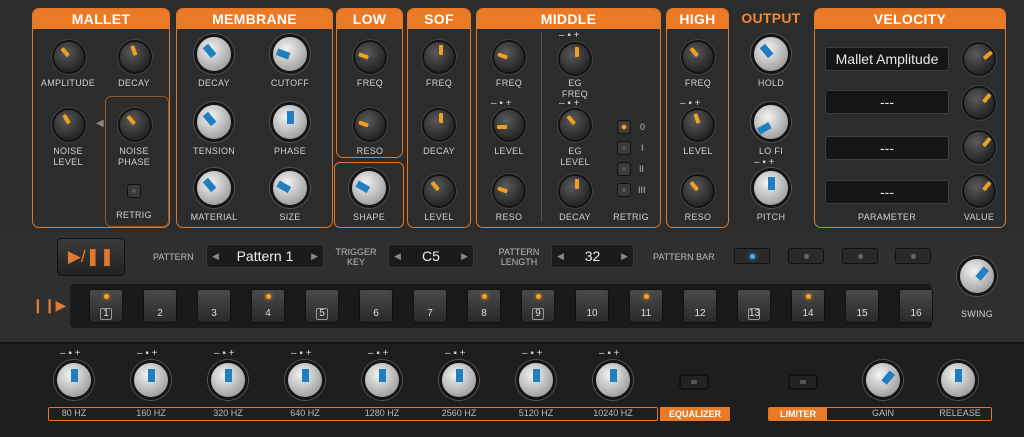 This screenshot has height=437, width=1024. I want to click on trigger-key-select: ◀ C5 ▶, so click(431, 256).